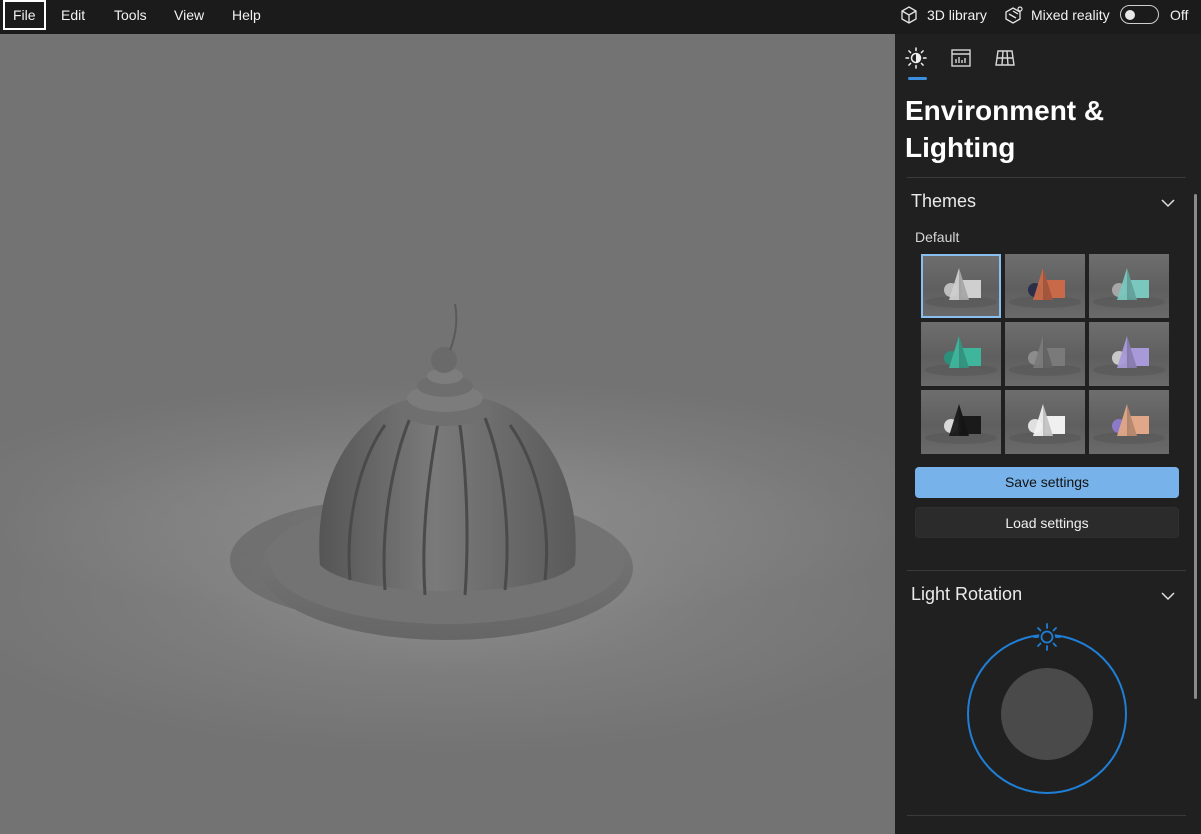 The image size is (1201, 834). I want to click on mixed-reality-toggle, so click(1139, 14).